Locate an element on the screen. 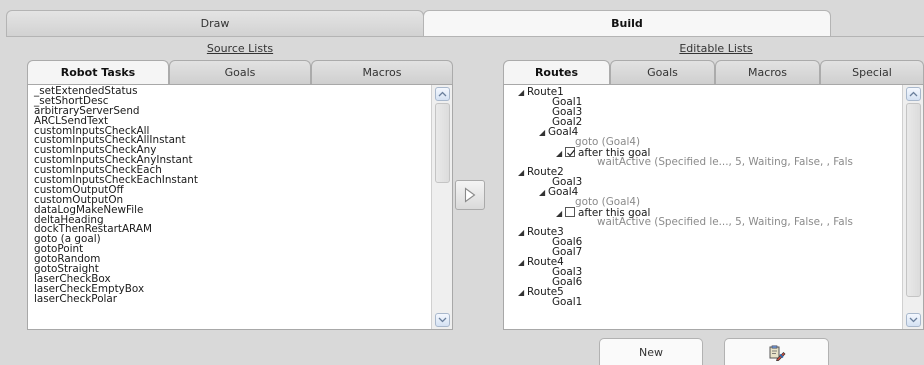  tab-build-label: Build is located at coordinates (627, 23).